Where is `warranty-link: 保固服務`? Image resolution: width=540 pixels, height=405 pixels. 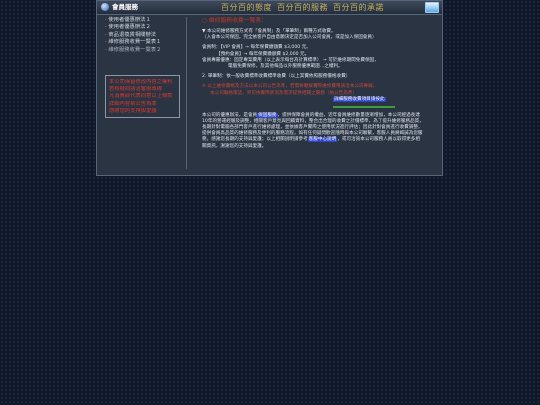
warranty-link: 保固服務 is located at coordinates (267, 116).